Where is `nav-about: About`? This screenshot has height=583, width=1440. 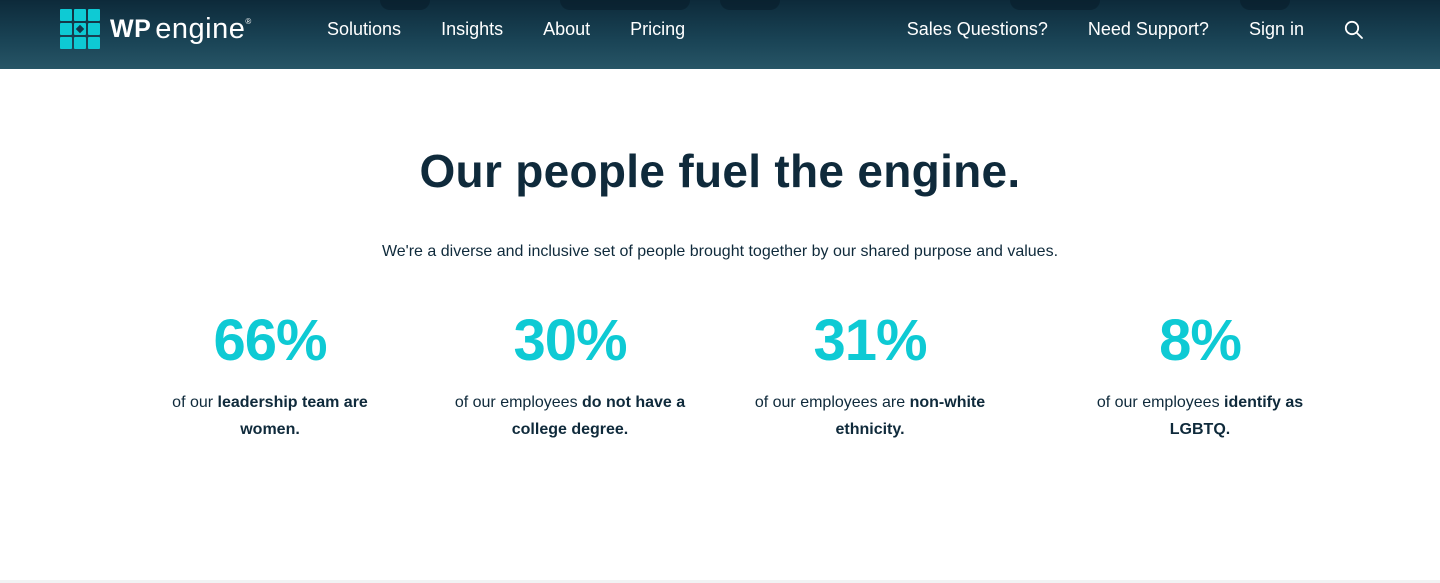
nav-about: About is located at coordinates (566, 29).